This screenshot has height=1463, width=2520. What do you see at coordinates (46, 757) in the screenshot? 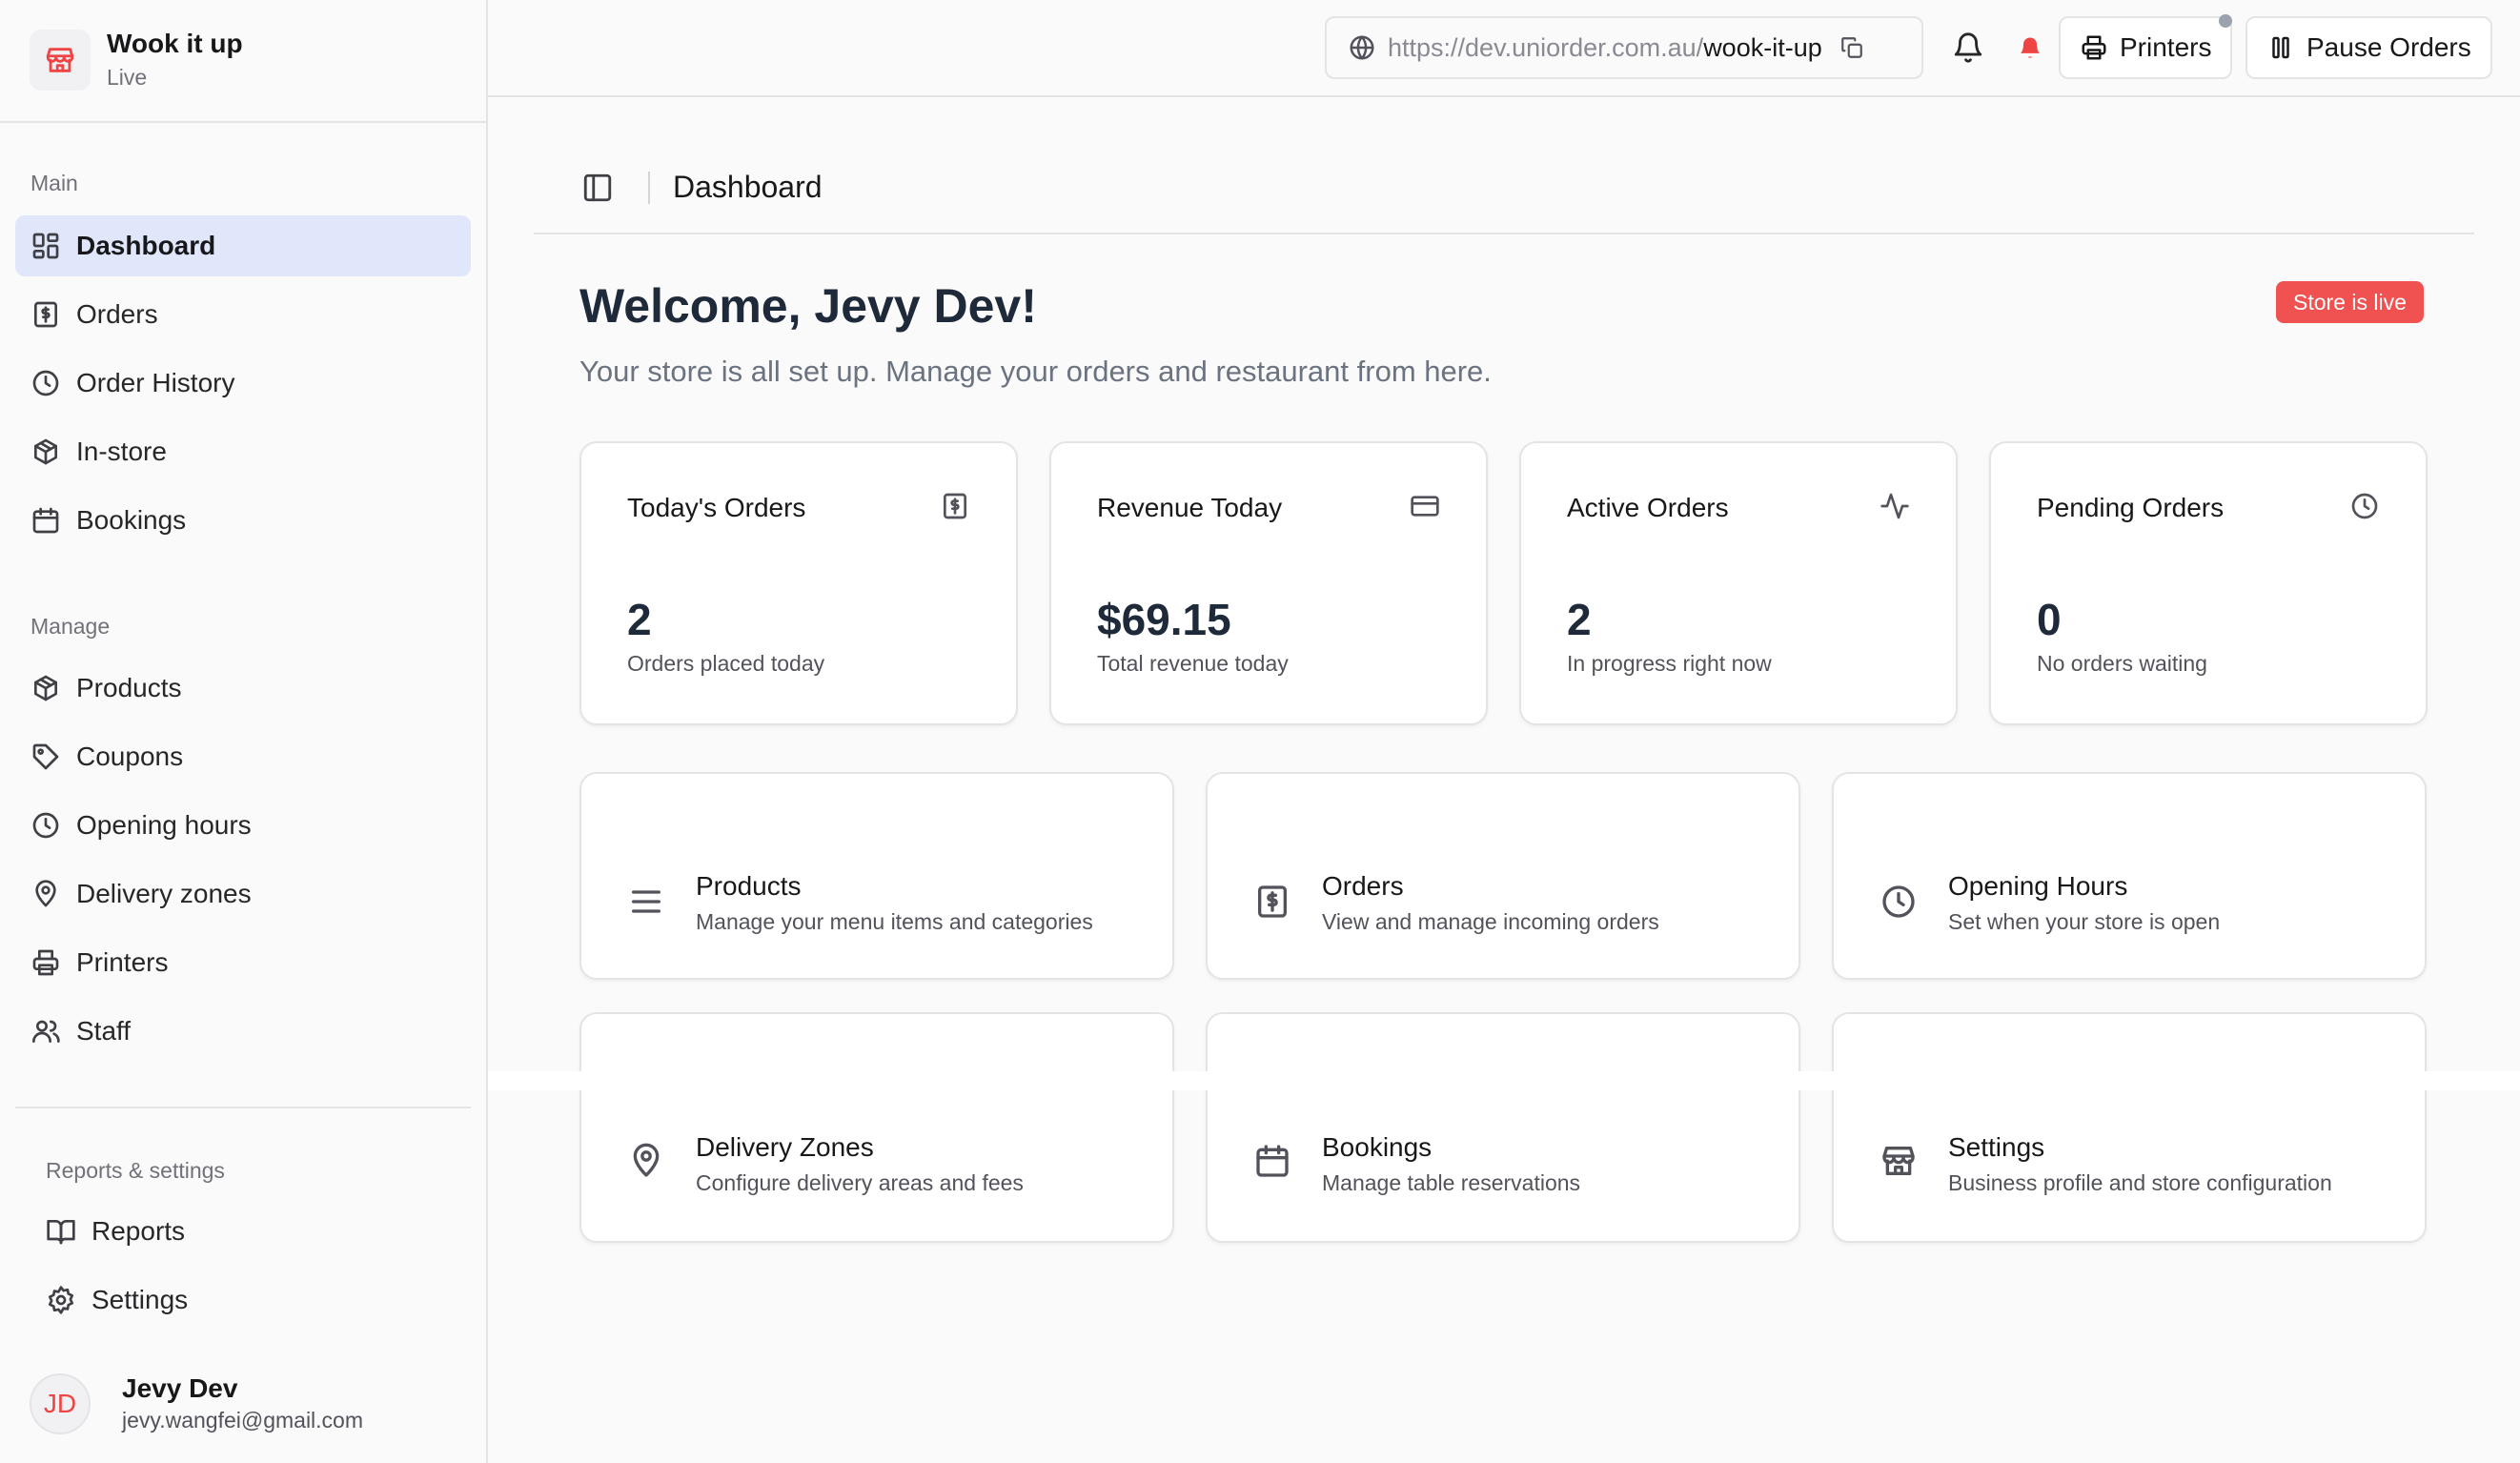
I see `tag-icon` at bounding box center [46, 757].